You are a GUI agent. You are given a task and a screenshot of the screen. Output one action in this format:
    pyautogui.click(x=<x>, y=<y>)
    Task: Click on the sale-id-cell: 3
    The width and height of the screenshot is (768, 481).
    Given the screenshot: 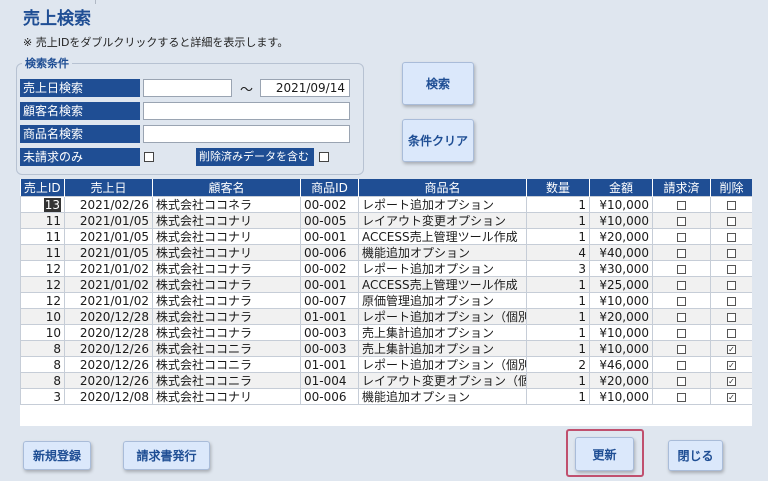 What is the action you would take?
    pyautogui.click(x=42, y=396)
    